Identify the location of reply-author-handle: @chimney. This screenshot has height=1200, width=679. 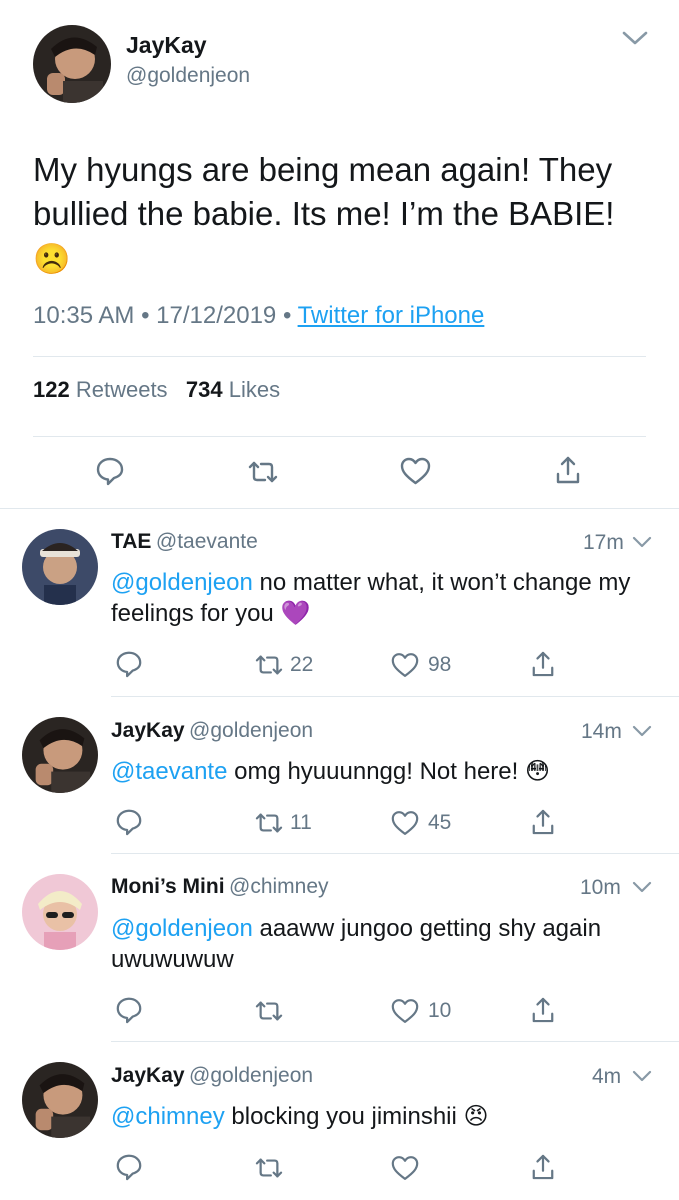
(279, 886).